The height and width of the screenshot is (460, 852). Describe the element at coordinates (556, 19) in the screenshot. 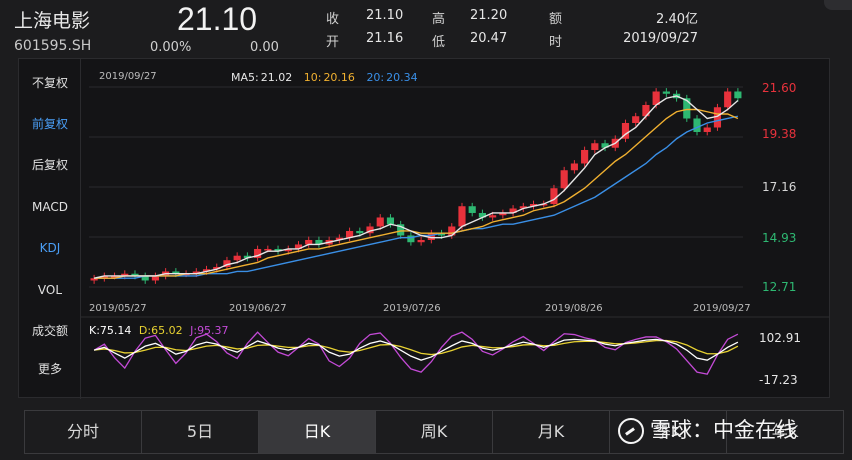

I see `amount-label: 额` at that location.